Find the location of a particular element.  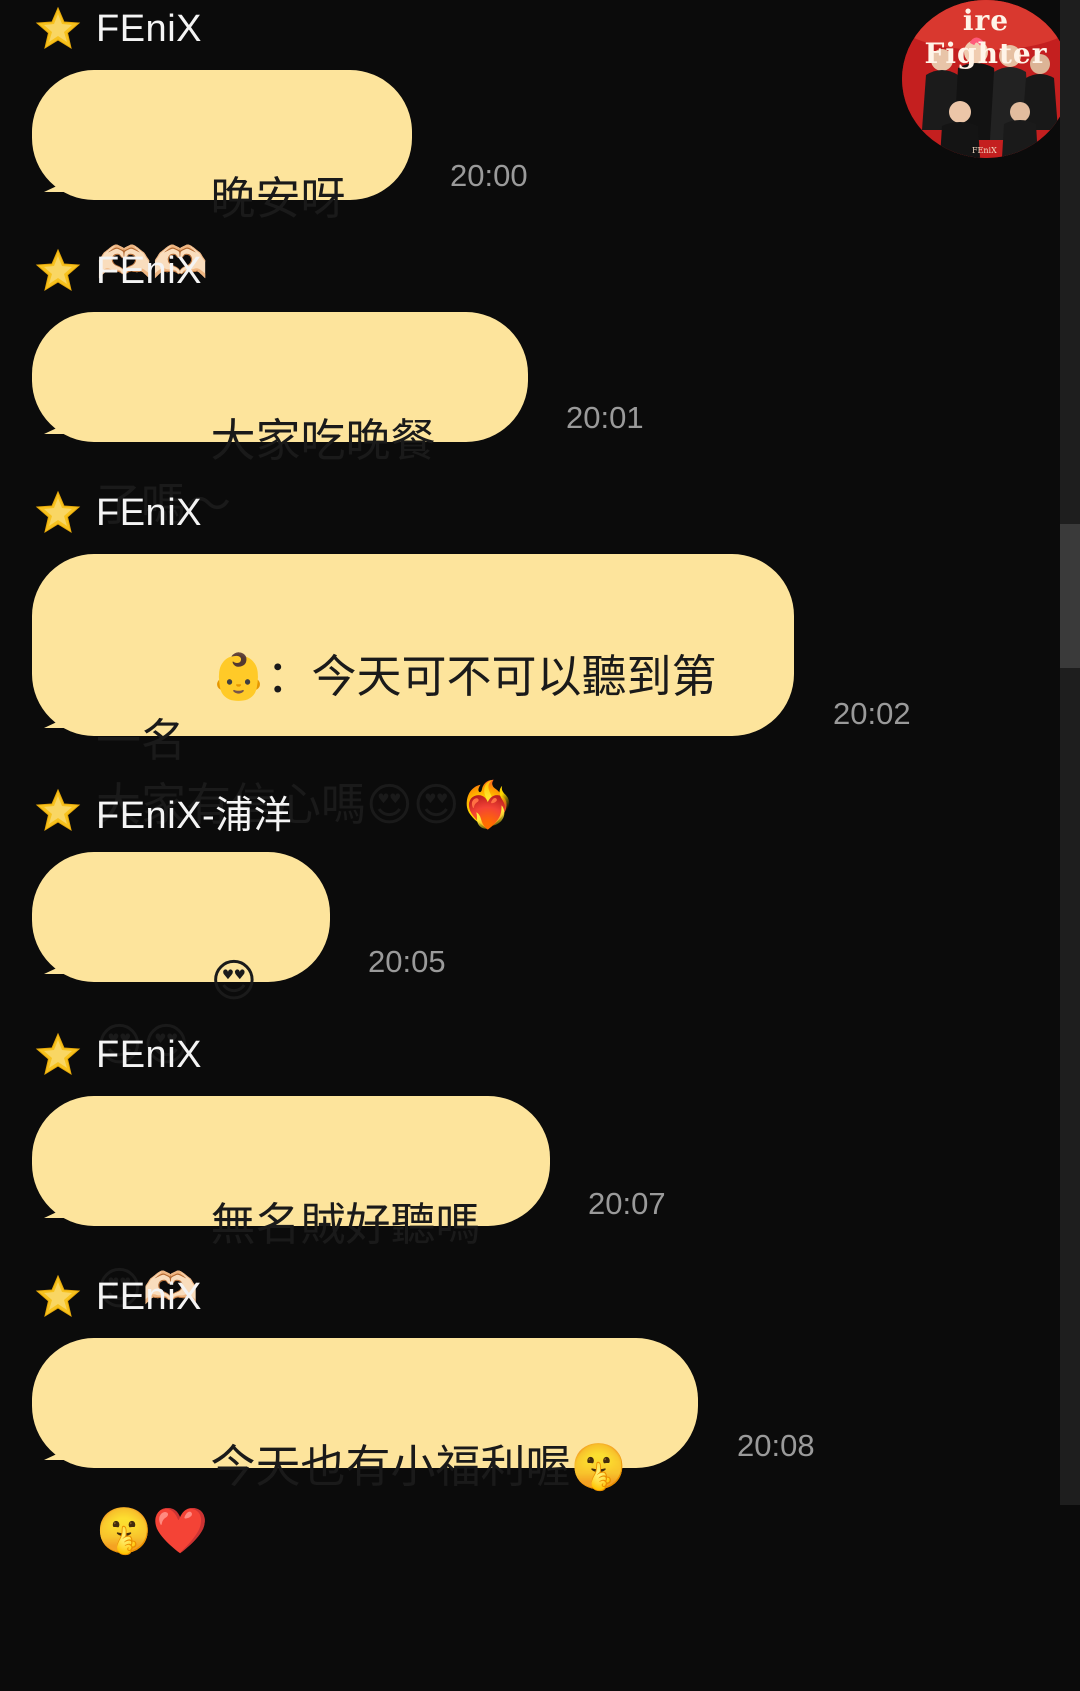

message-bubble: 無名賊好聽嗎😍🫶🏻 is located at coordinates (291, 1205).